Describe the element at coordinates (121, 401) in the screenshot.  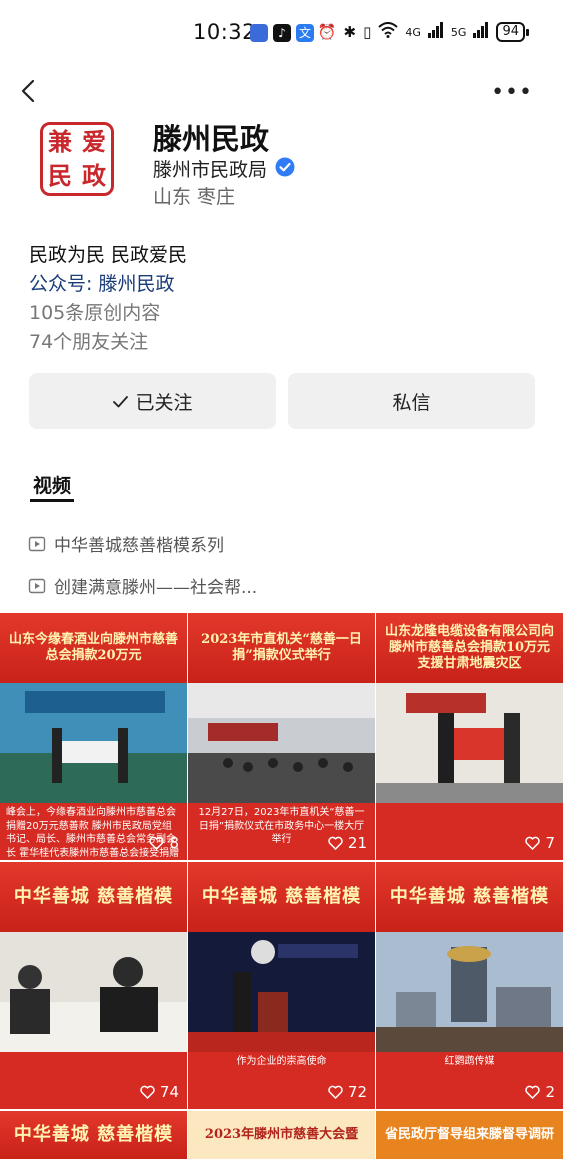
I see `checkmark-icon` at that location.